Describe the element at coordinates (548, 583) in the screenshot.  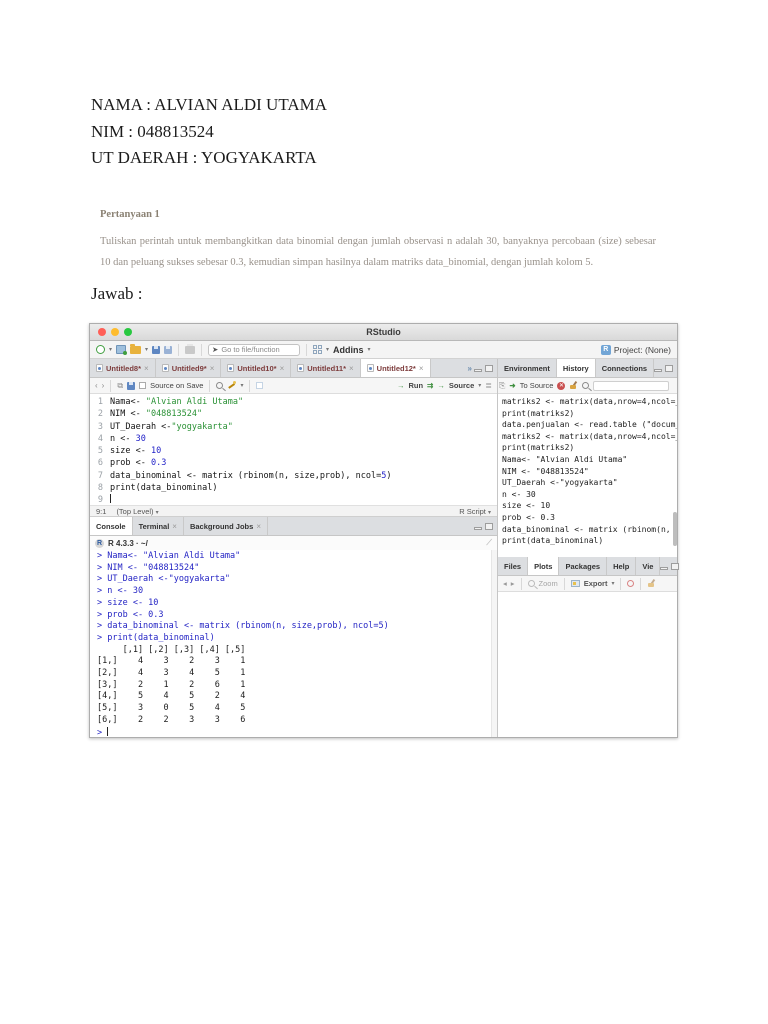
I see `zoom-button: Zoom` at that location.